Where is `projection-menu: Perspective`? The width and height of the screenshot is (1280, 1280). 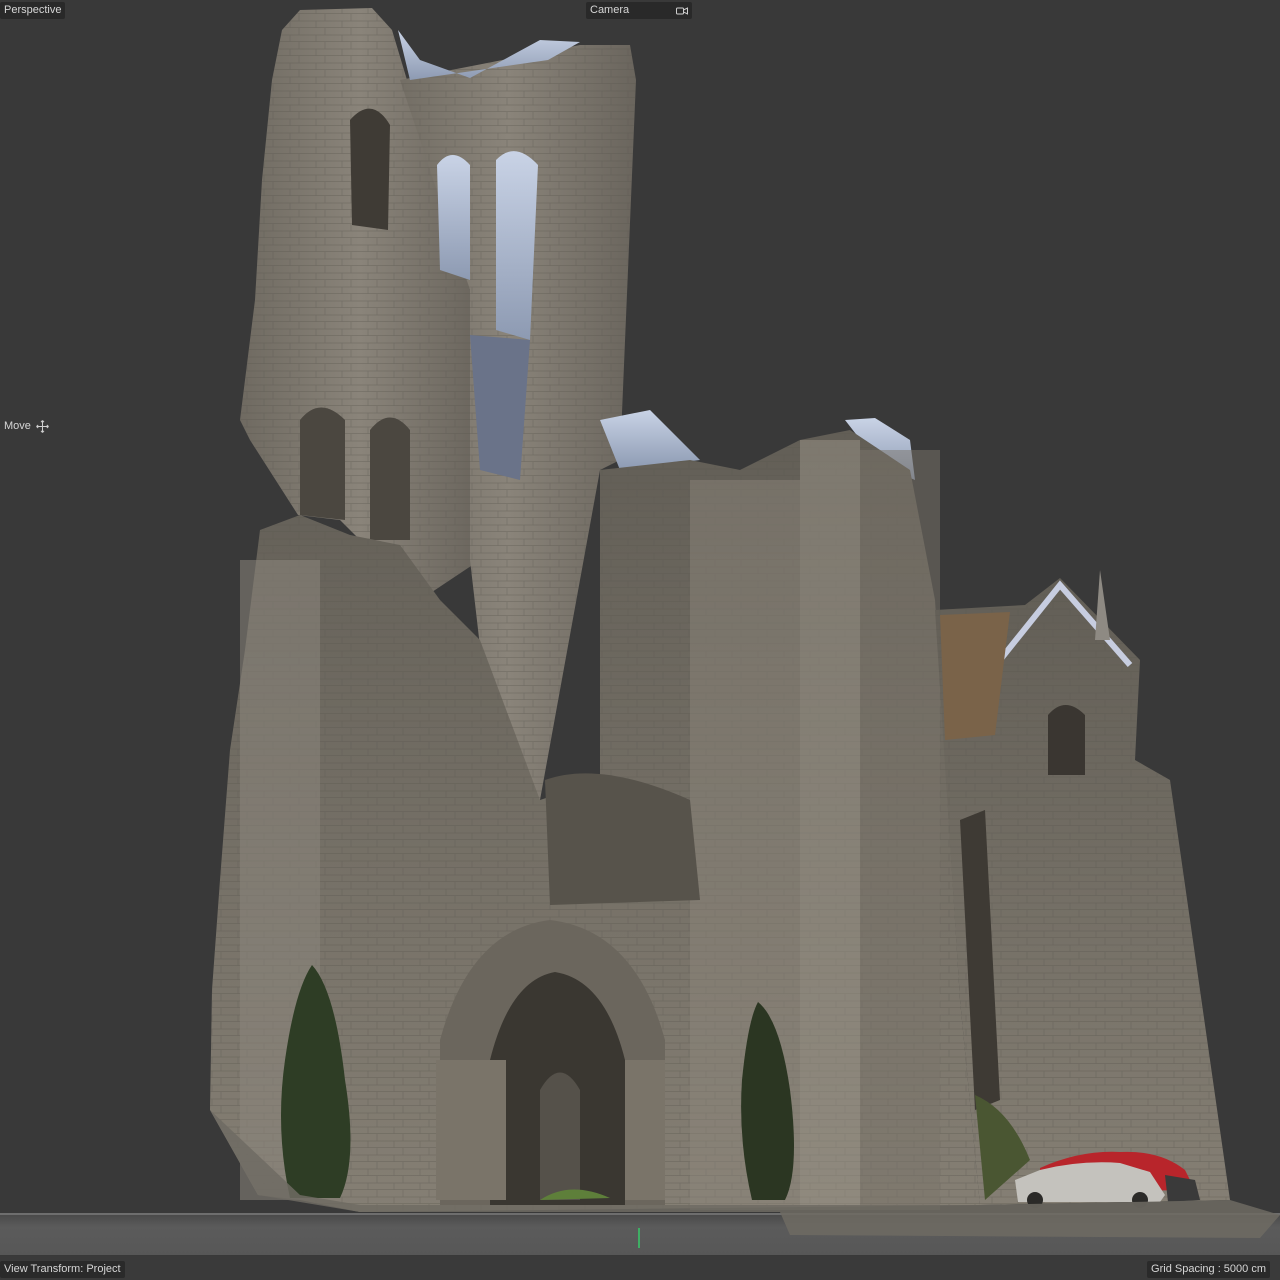 projection-menu: Perspective is located at coordinates (33, 10).